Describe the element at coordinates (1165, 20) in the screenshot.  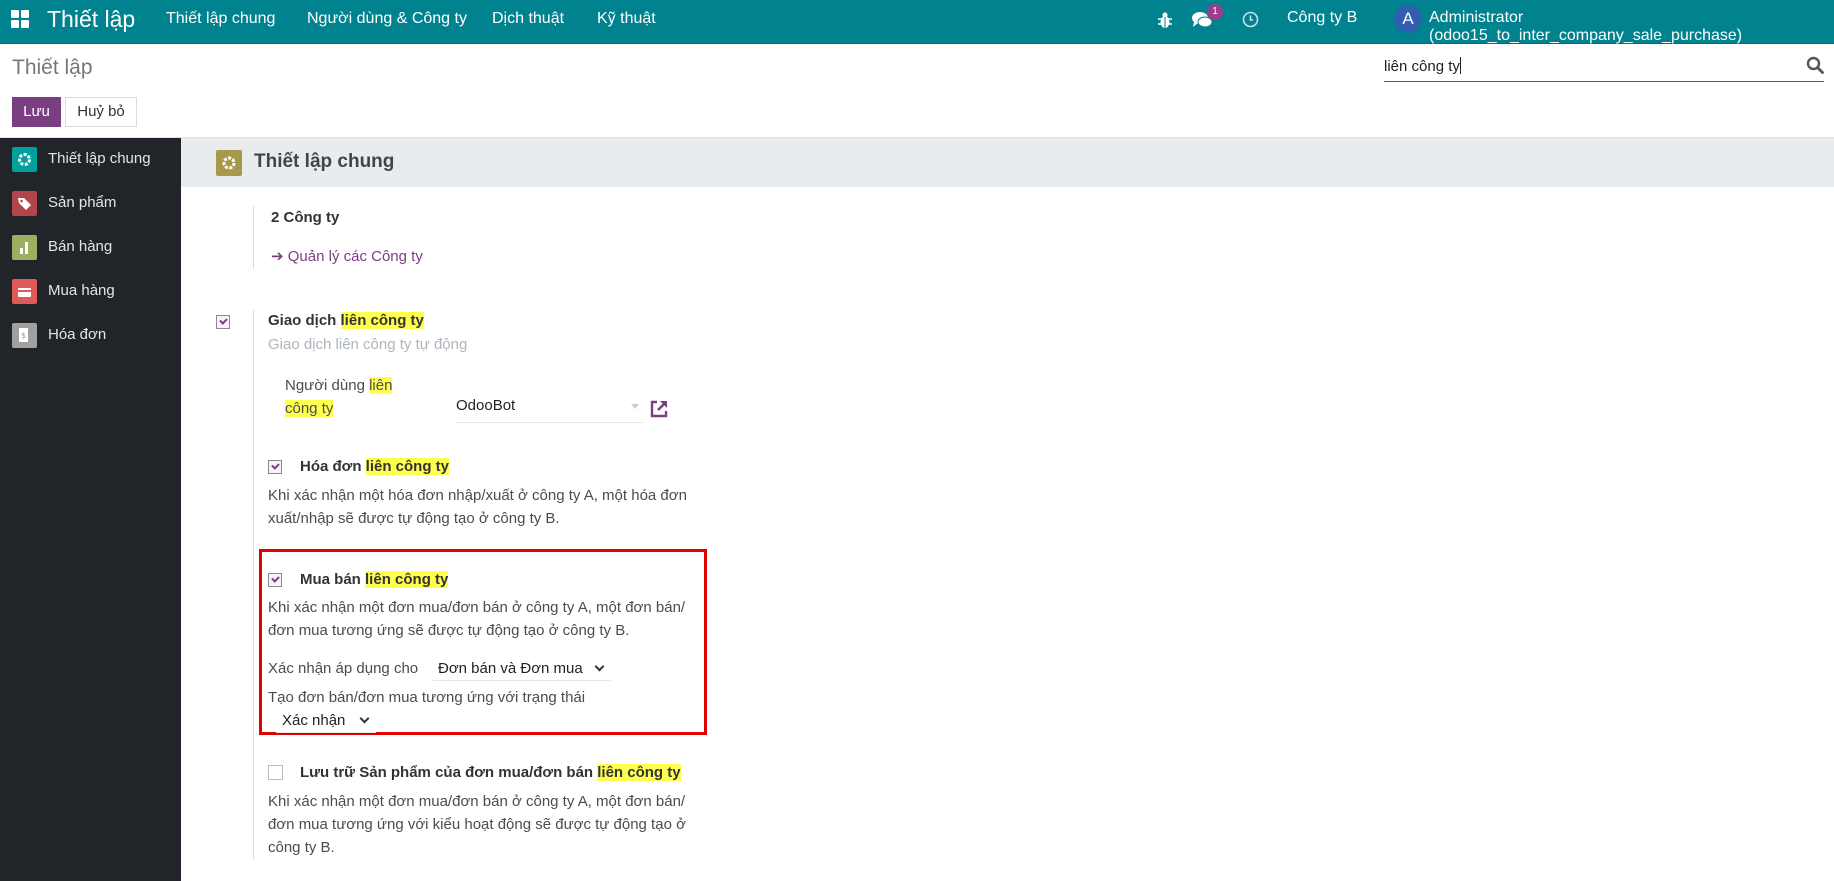
I see `debug-icon` at that location.